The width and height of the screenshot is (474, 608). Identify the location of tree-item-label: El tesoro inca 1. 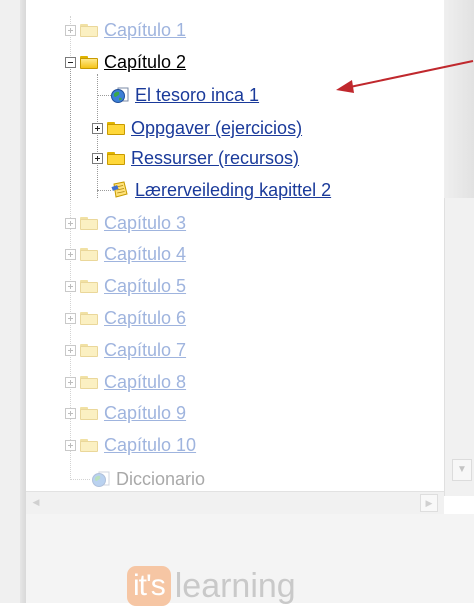
(197, 95).